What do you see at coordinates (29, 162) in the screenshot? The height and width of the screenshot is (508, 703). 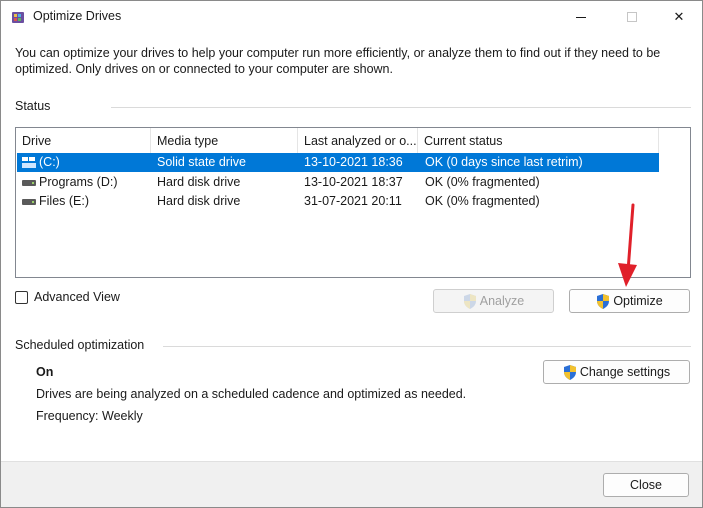 I see `windows-drive-icon` at bounding box center [29, 162].